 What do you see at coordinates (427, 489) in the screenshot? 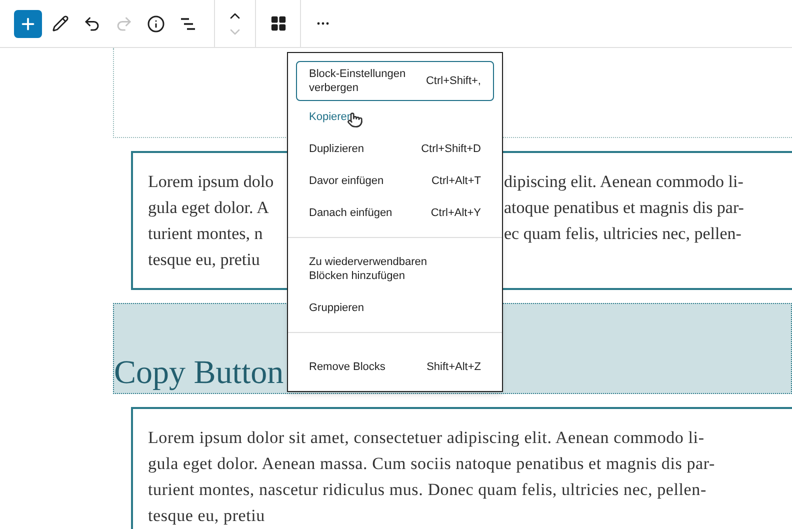
I see `paragraph-text: turient montes, nascetur ridiculus mus. Donec quam felis, ultricies nec, pellen-` at bounding box center [427, 489].